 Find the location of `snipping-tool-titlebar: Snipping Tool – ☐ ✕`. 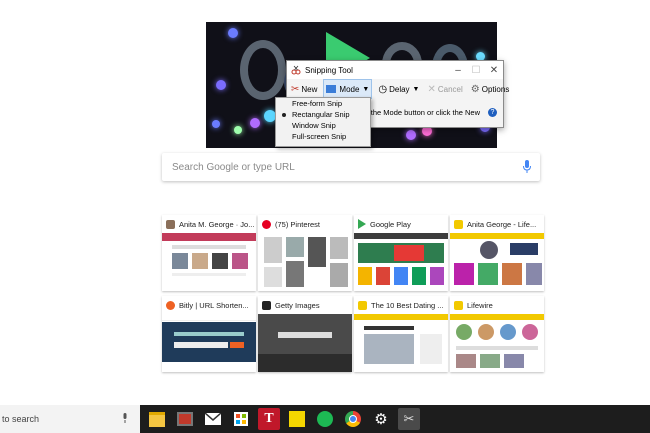

snipping-tool-titlebar: Snipping Tool – ☐ ✕ is located at coordinates (395, 70).